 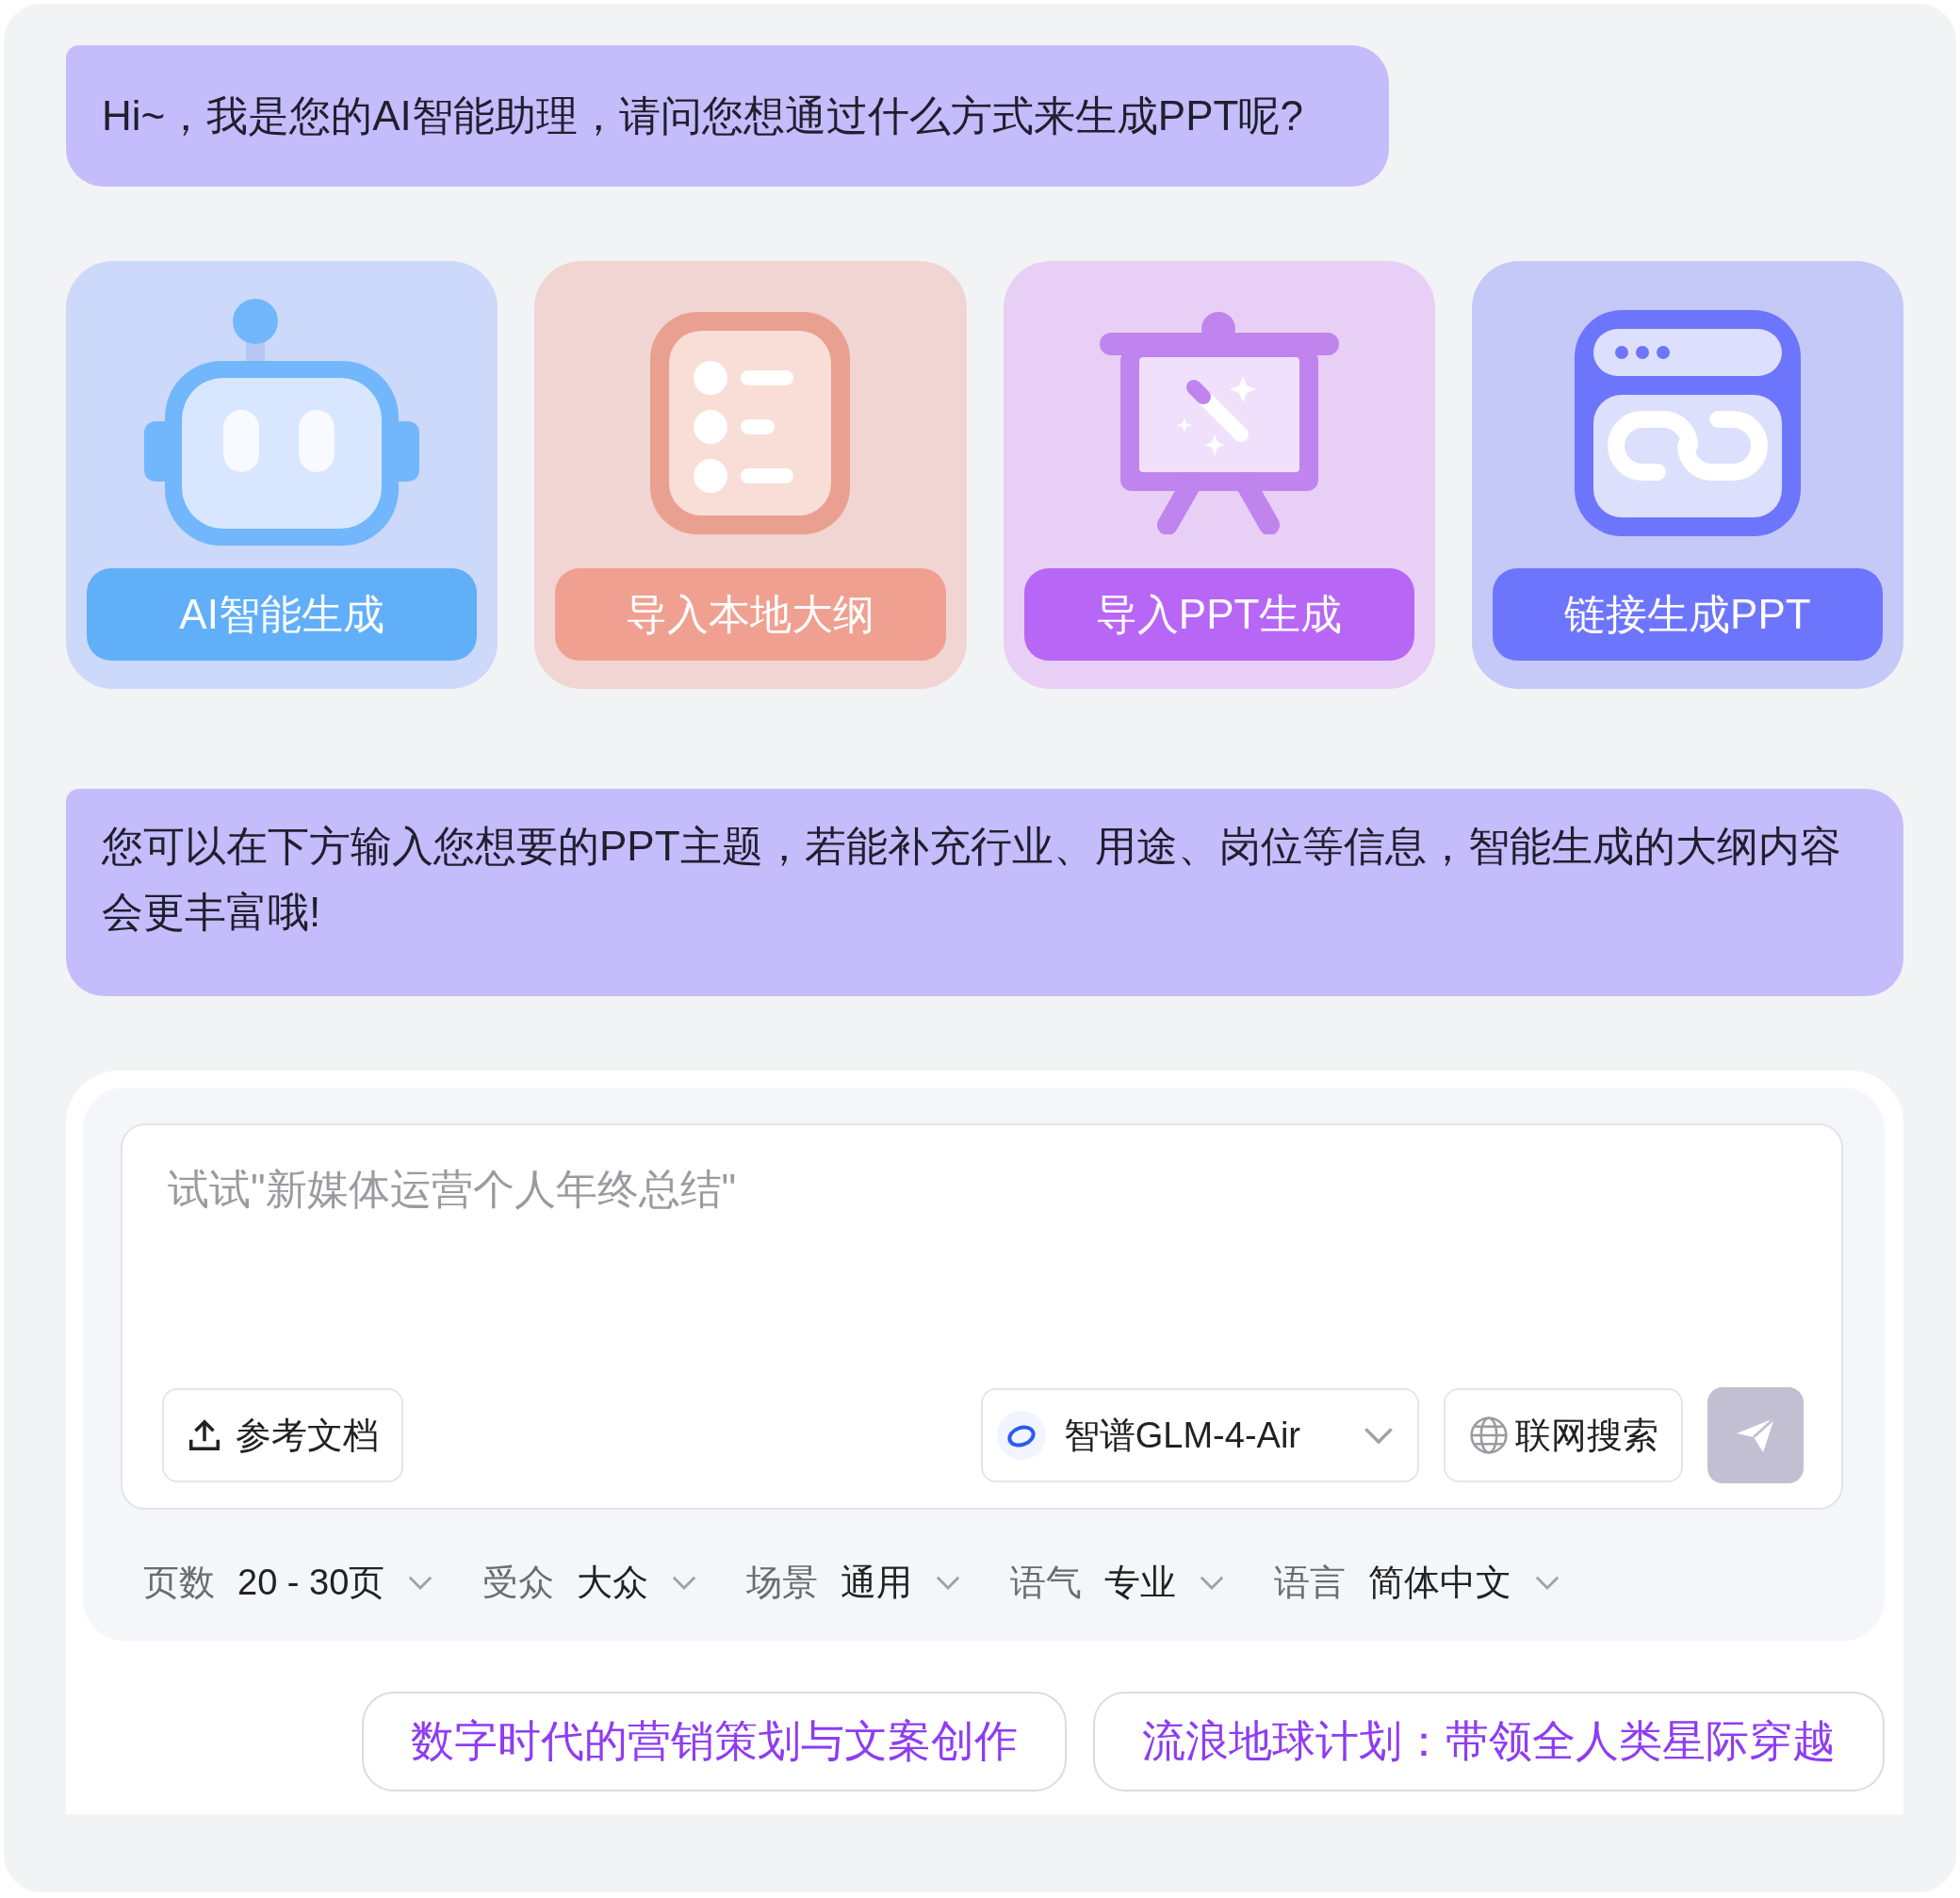 What do you see at coordinates (1141, 1583) in the screenshot?
I see `option-value: 专业` at bounding box center [1141, 1583].